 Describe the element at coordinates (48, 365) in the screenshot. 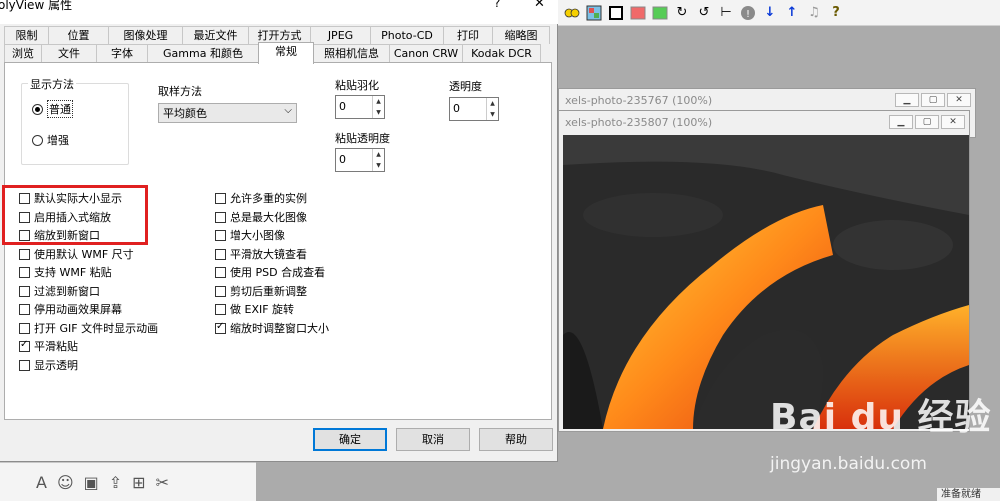

I see `option-show-transparent: 显示透明` at that location.